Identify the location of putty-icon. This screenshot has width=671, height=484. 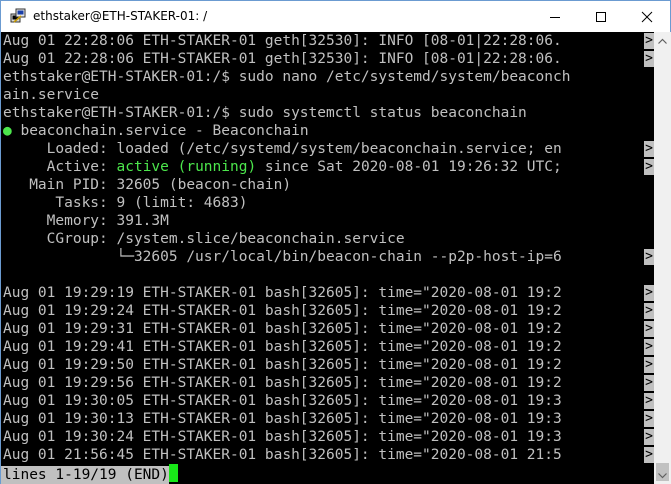
(18, 16).